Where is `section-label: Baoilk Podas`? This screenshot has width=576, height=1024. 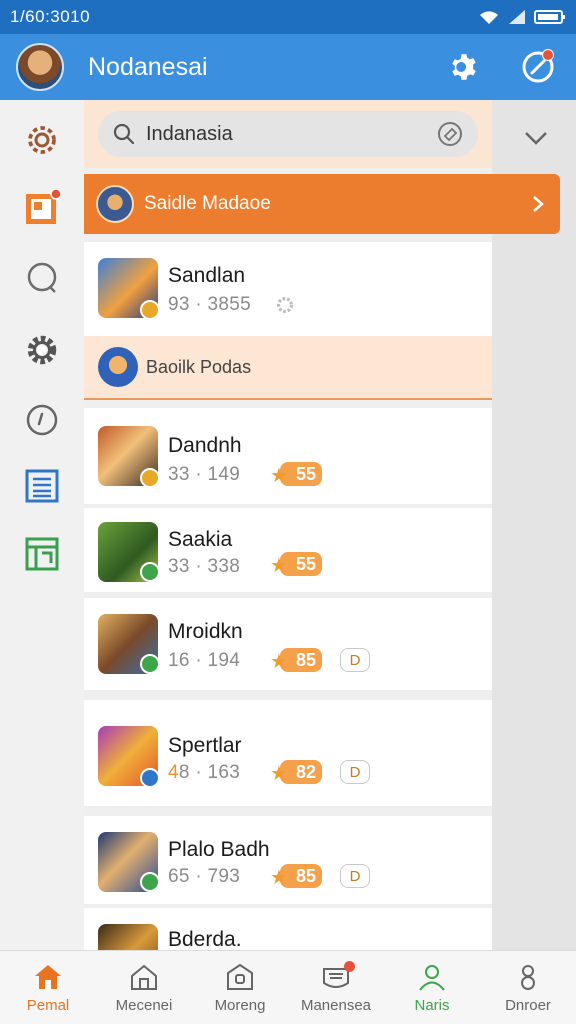 section-label: Baoilk Podas is located at coordinates (199, 366).